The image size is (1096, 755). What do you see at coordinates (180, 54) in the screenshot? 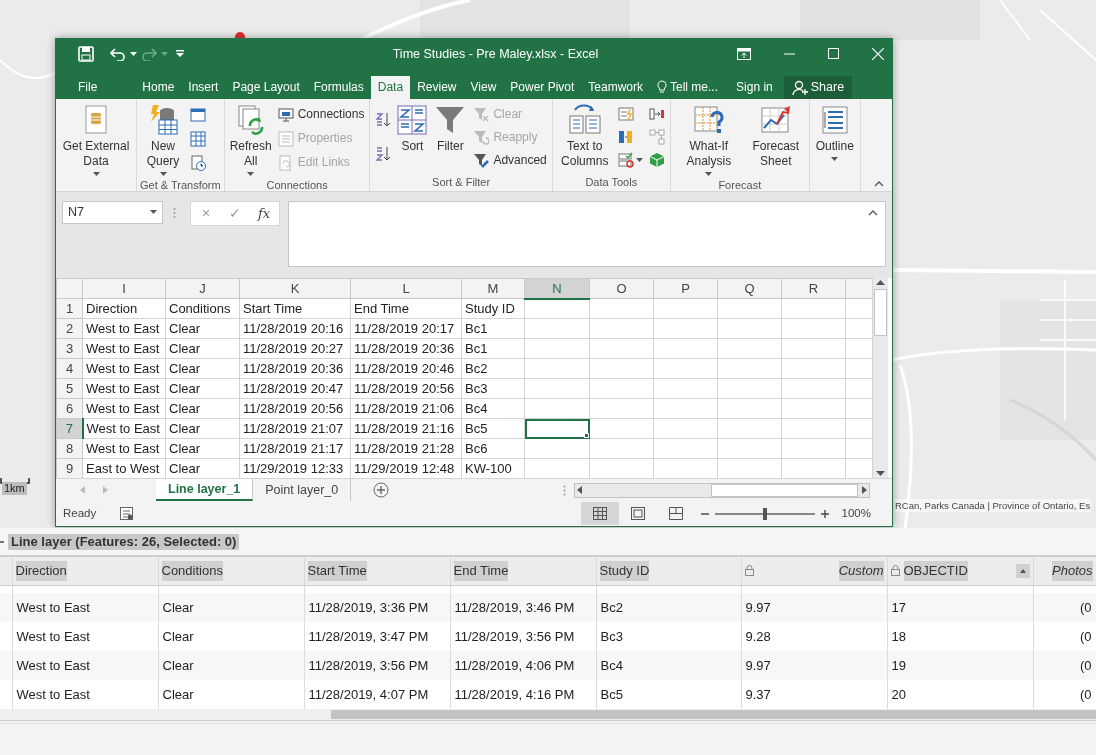
I see `customize-icon` at bounding box center [180, 54].